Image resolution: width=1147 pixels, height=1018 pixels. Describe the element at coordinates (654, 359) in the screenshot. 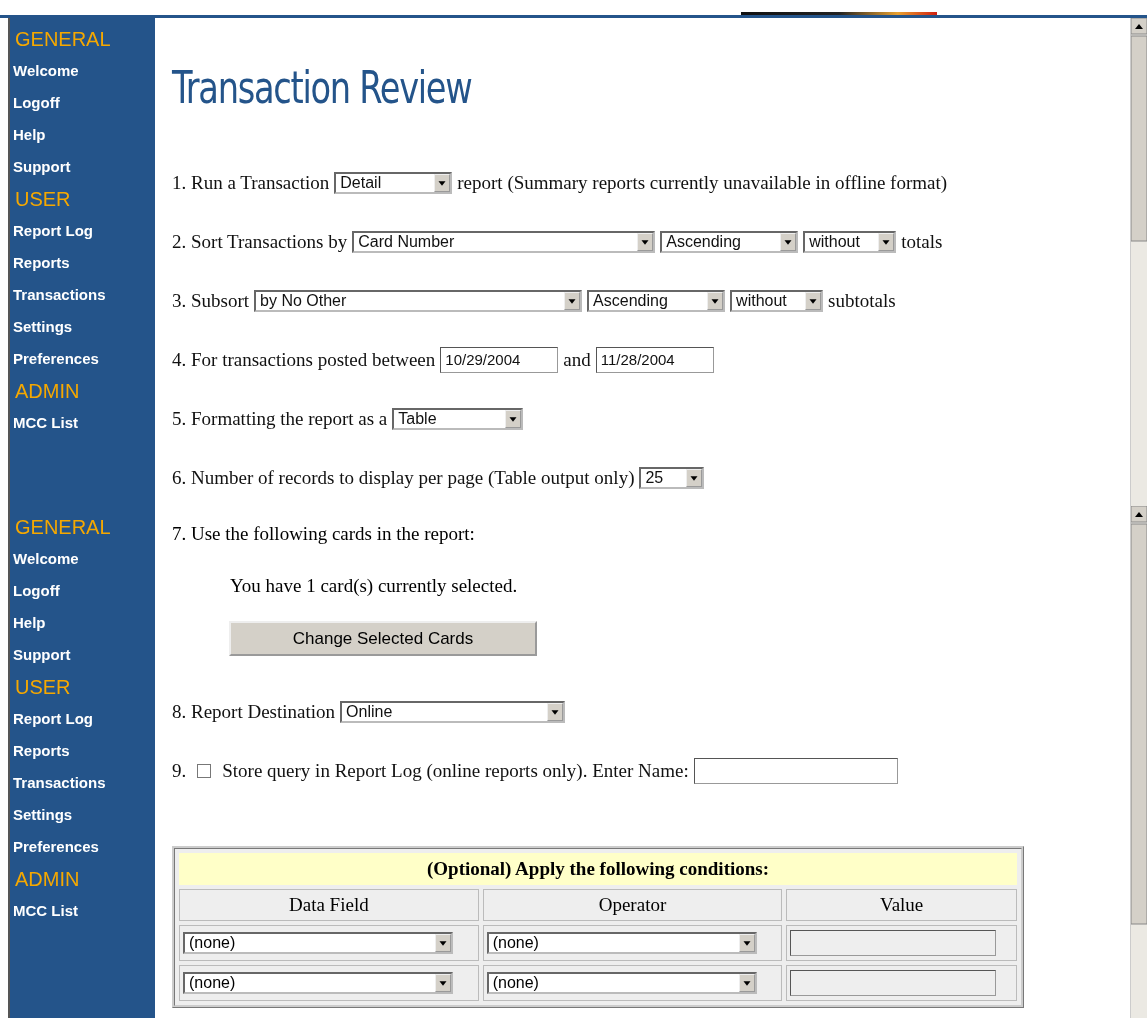

I see `date-field: 11/28/2004` at that location.